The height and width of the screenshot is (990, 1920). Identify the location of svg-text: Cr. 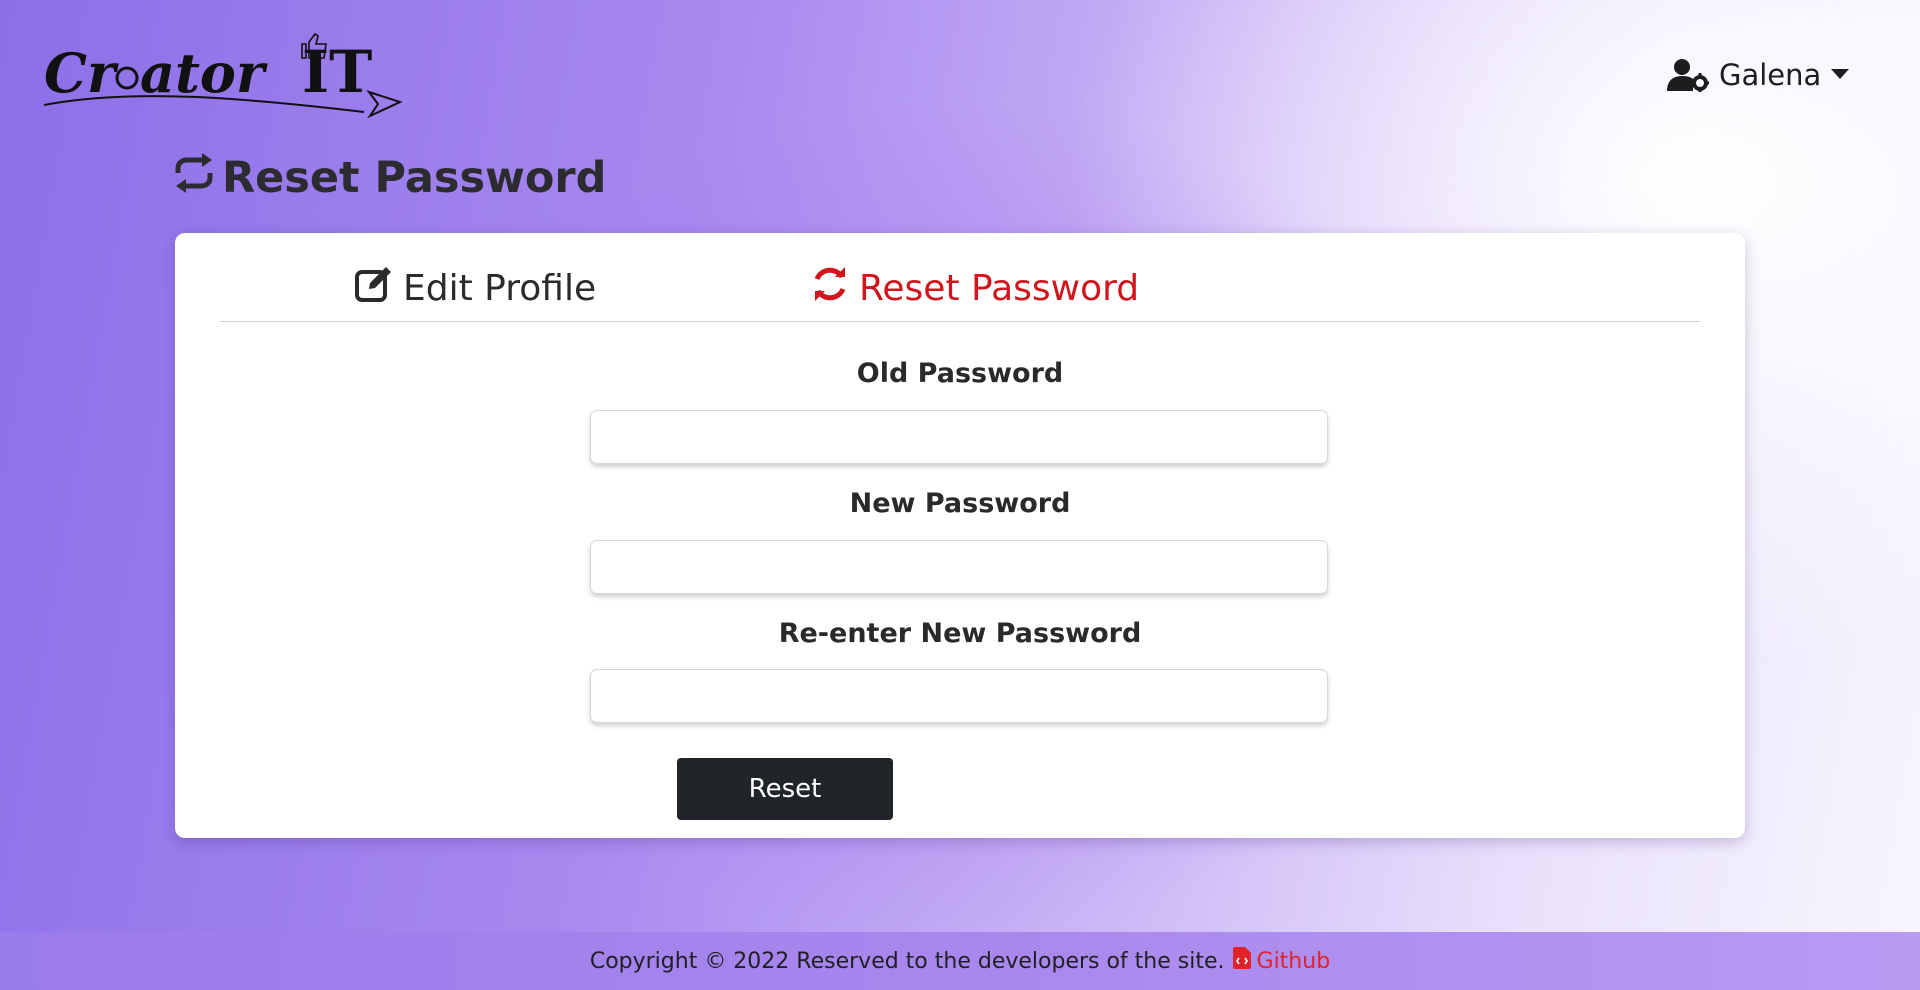
(81, 73).